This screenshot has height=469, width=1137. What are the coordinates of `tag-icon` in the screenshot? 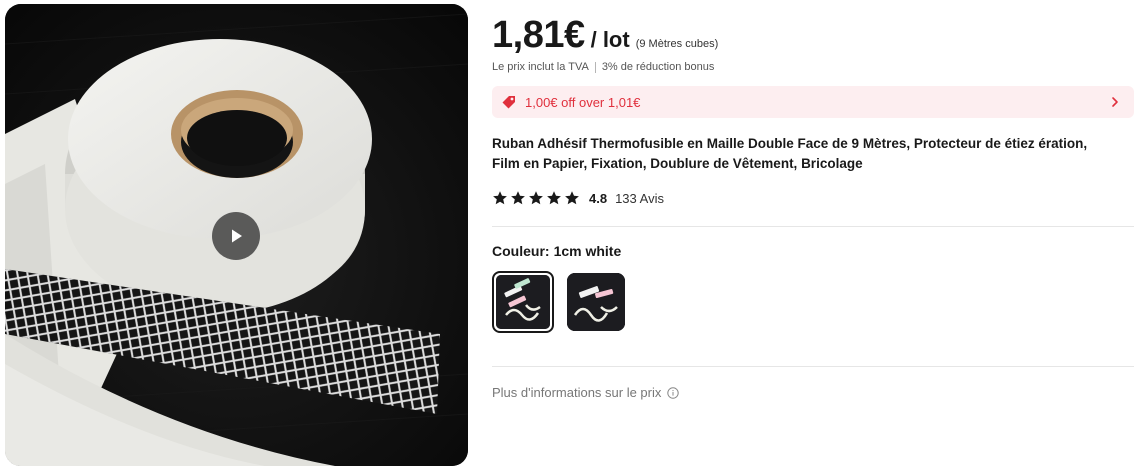 It's located at (509, 102).